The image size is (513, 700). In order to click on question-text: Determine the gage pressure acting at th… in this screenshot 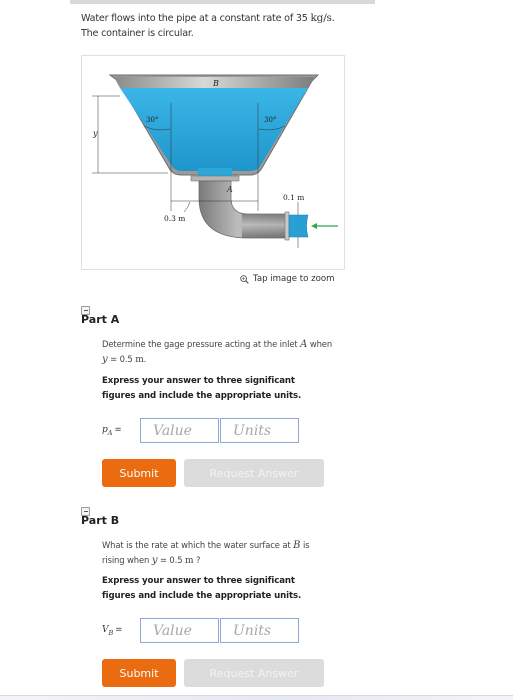, I will do `click(200, 344)`.